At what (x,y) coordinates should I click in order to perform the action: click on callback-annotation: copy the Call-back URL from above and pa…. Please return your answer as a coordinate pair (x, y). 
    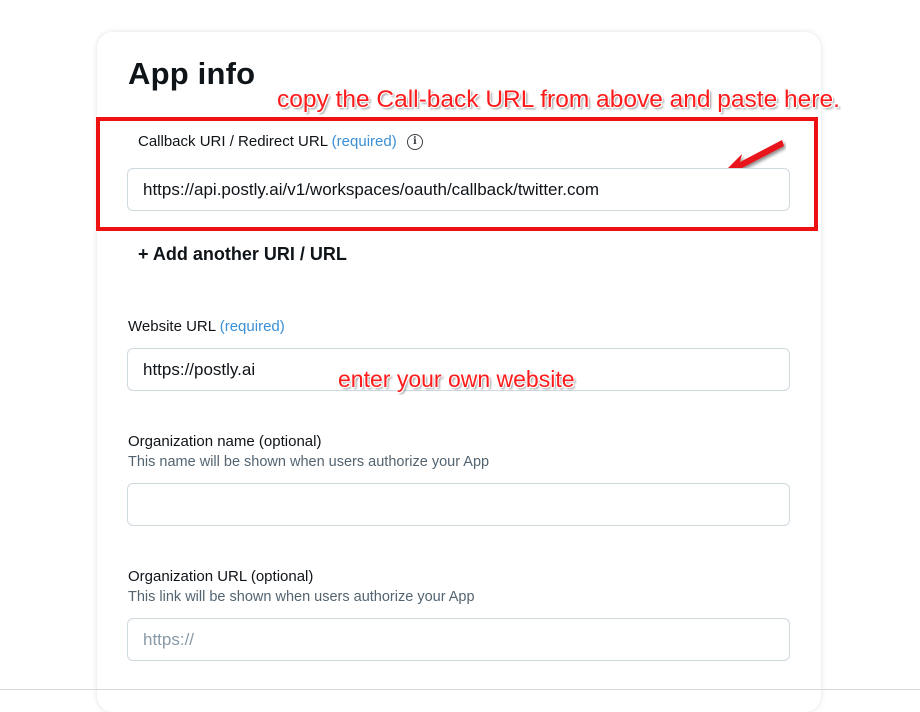
    Looking at the image, I should click on (558, 99).